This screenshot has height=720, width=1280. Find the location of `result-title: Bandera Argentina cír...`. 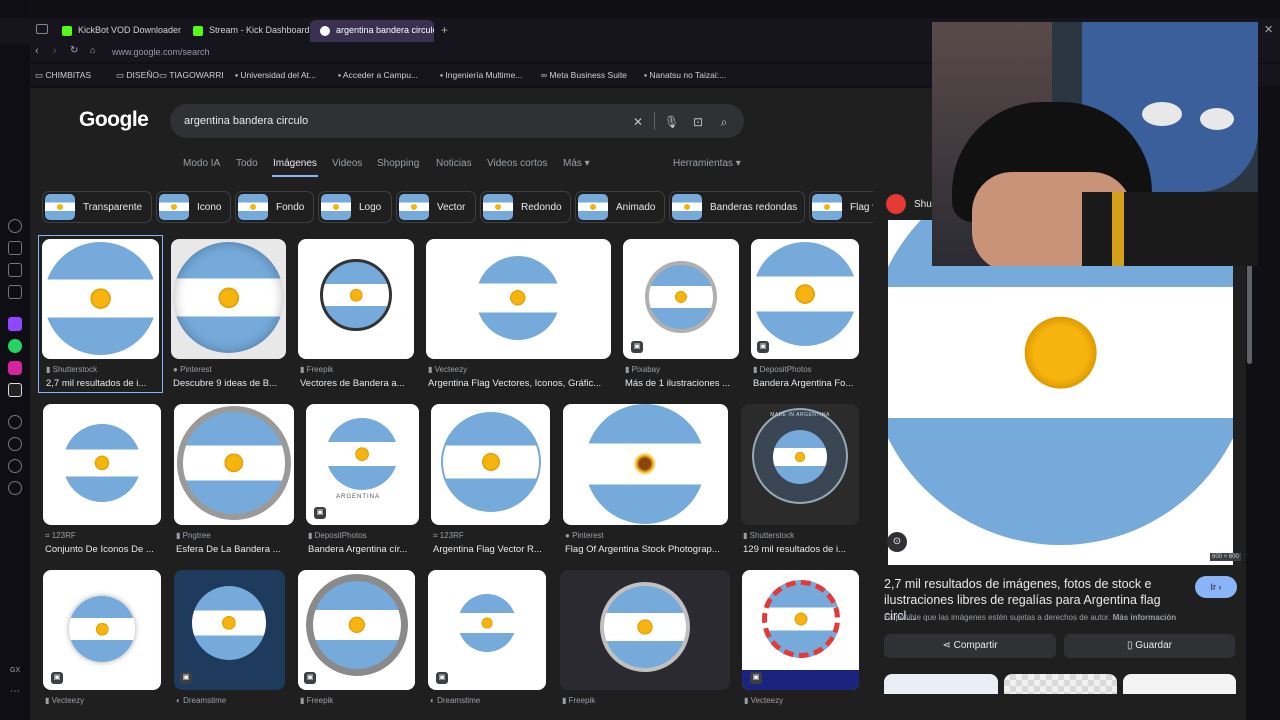

result-title: Bandera Argentina cír... is located at coordinates (363, 549).